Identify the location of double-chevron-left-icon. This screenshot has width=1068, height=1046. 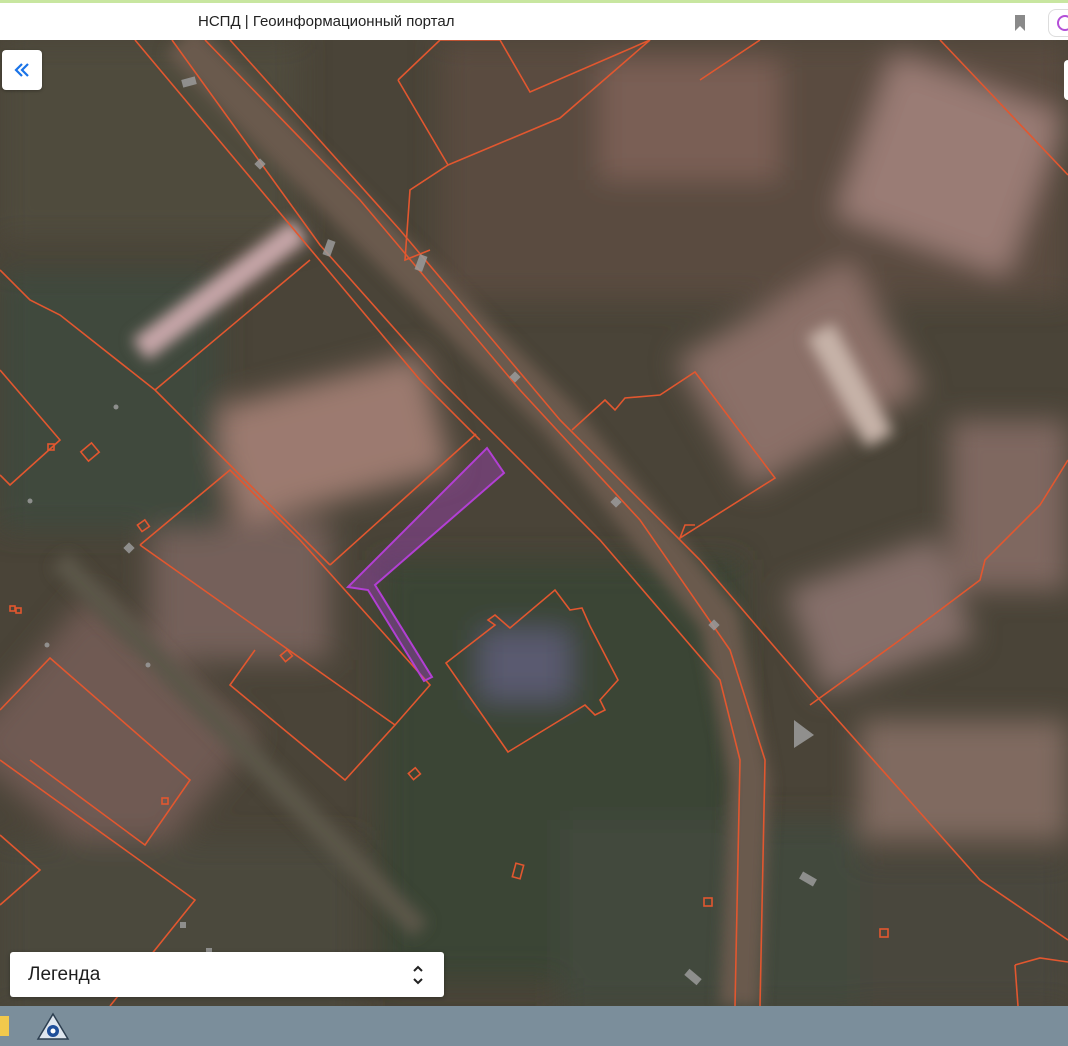
(21, 70).